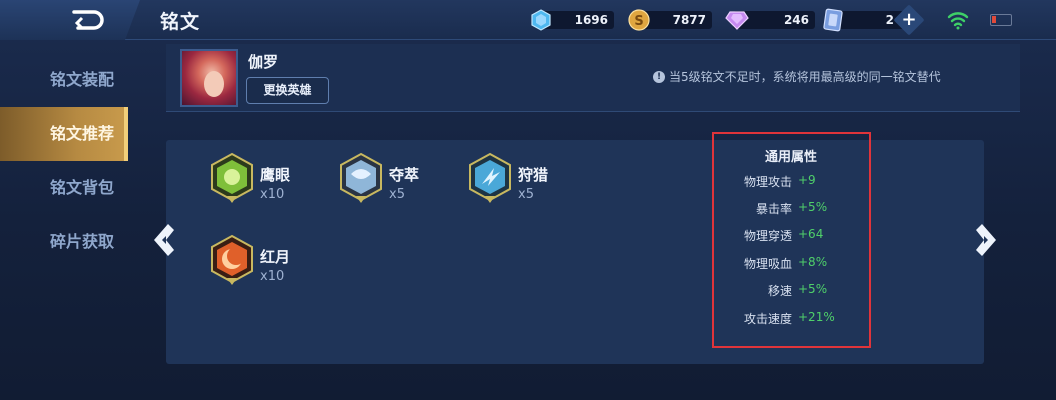  I want to click on attribute-name: 物理攻击, so click(767, 182).